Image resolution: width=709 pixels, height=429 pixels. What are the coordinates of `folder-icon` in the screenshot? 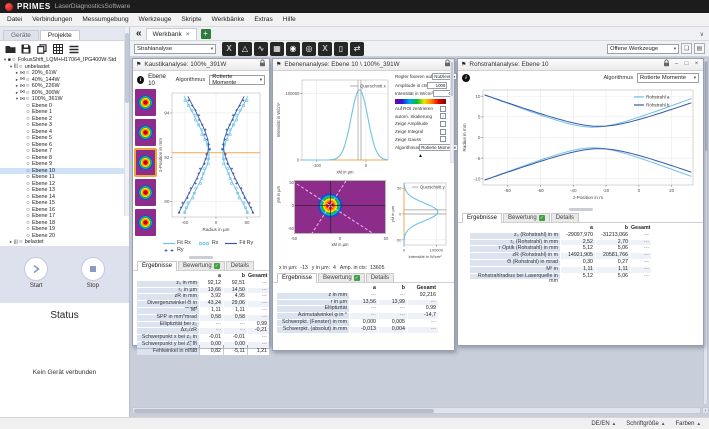 It's located at (10, 49).